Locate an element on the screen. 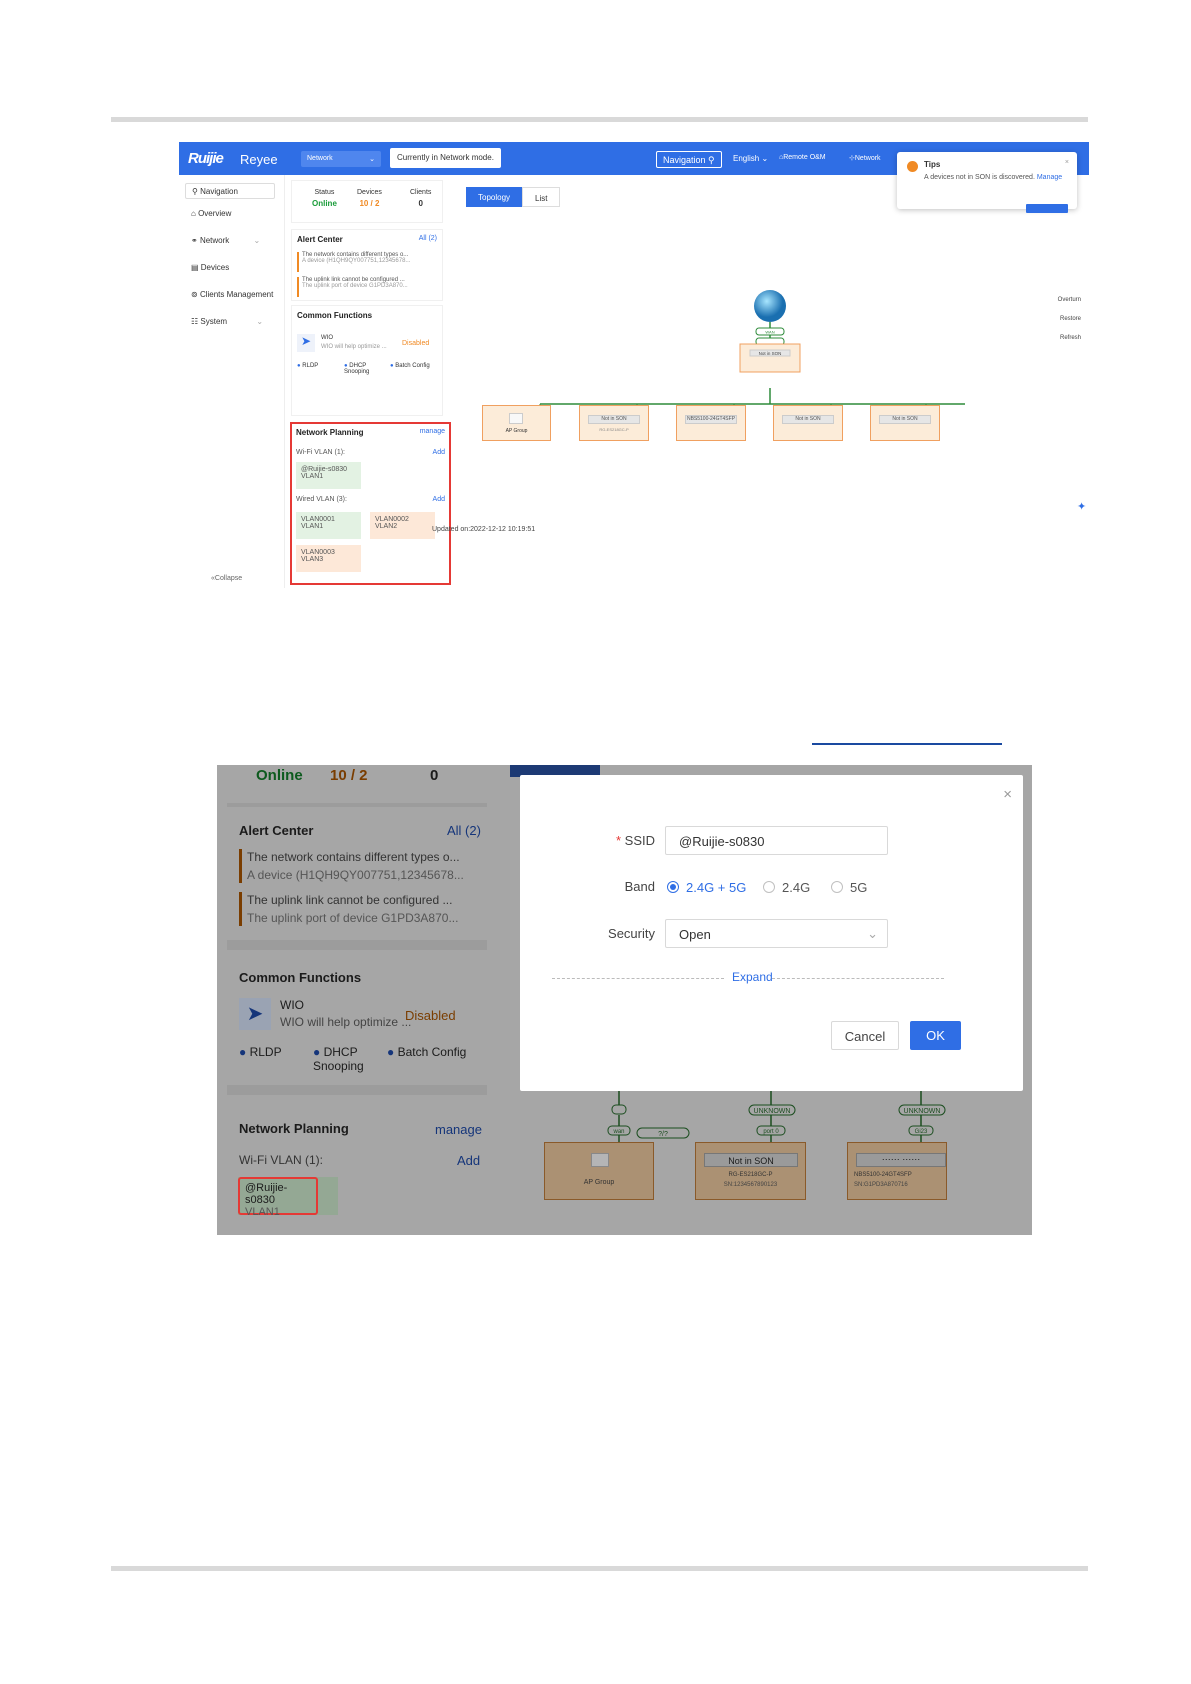  band-radio-dual is located at coordinates (673, 887).